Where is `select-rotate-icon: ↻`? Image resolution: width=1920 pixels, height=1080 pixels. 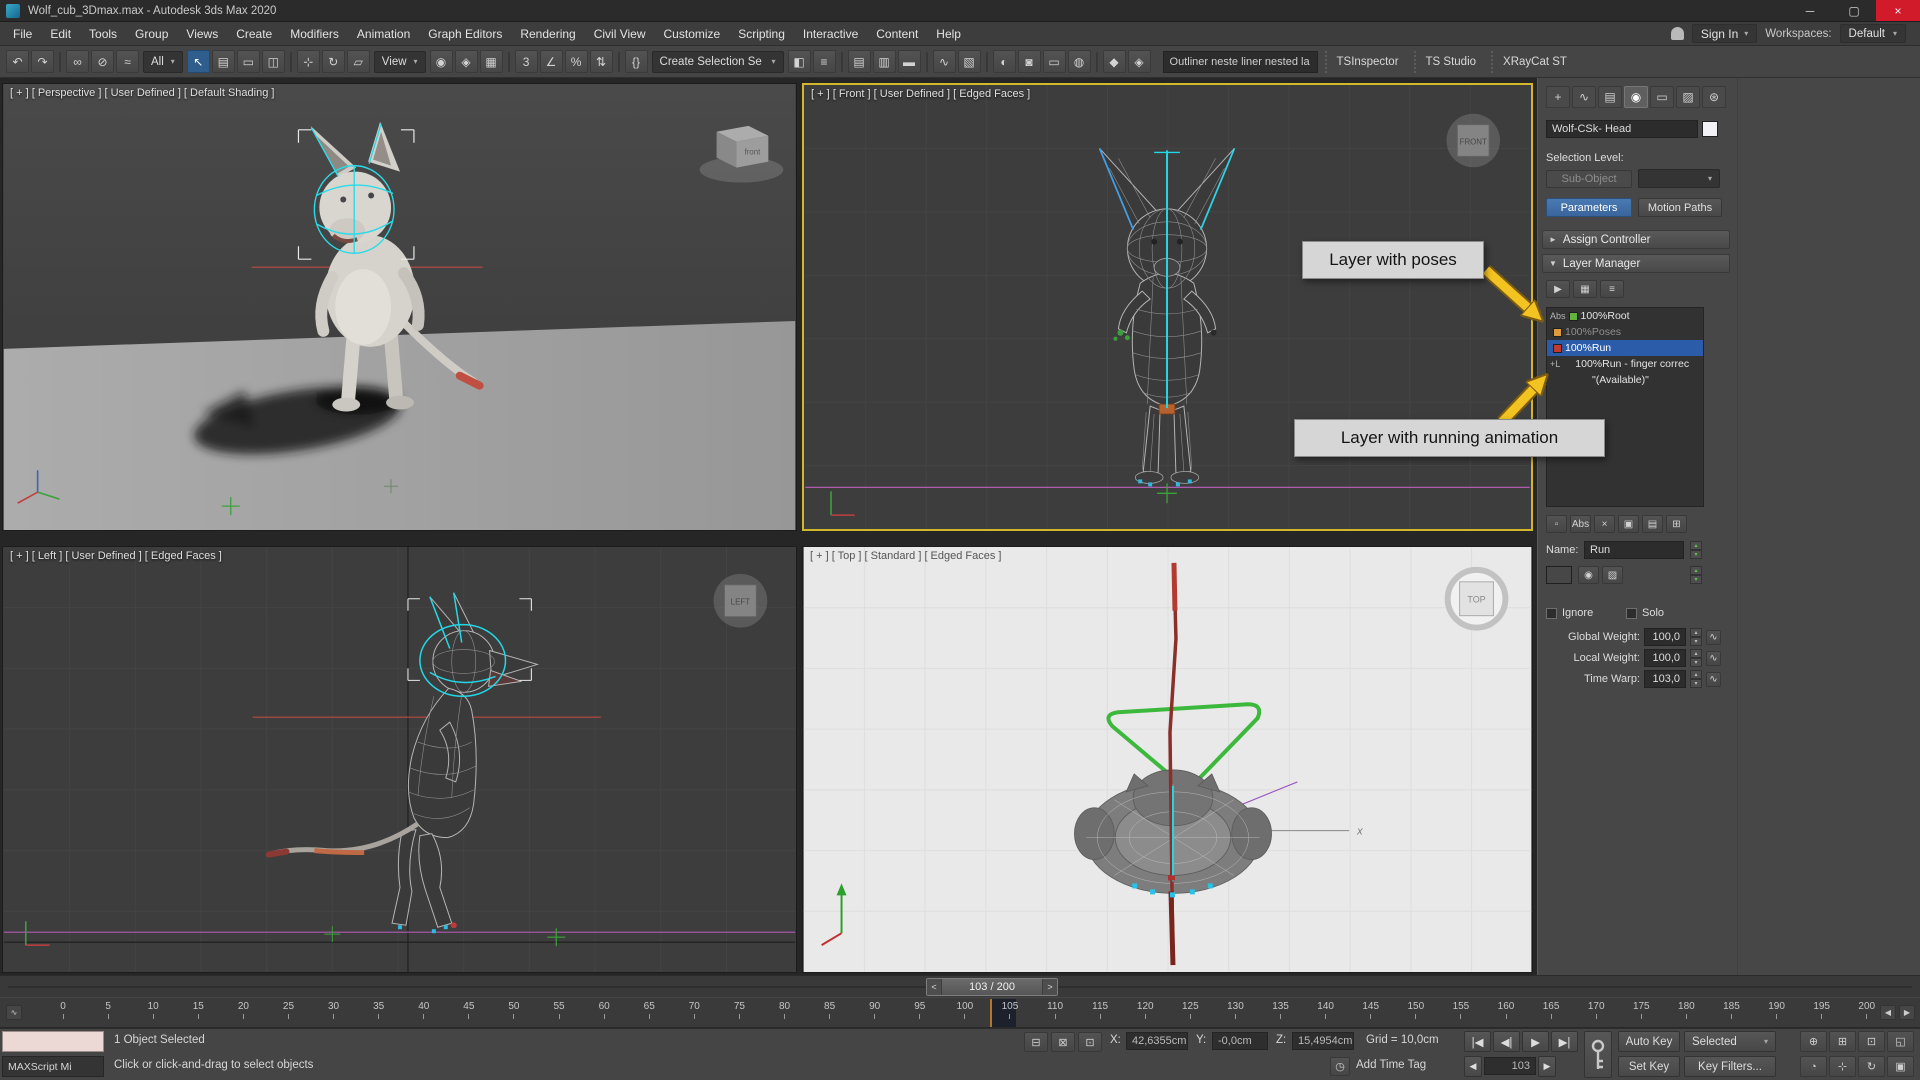 select-rotate-icon: ↻ is located at coordinates (333, 61).